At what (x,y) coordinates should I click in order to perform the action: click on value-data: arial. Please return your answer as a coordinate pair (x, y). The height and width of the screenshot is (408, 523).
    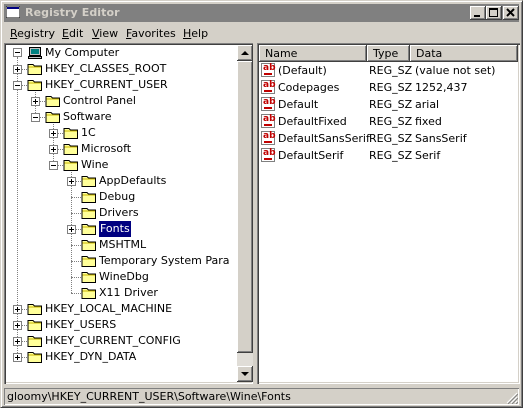
    Looking at the image, I should click on (427, 104).